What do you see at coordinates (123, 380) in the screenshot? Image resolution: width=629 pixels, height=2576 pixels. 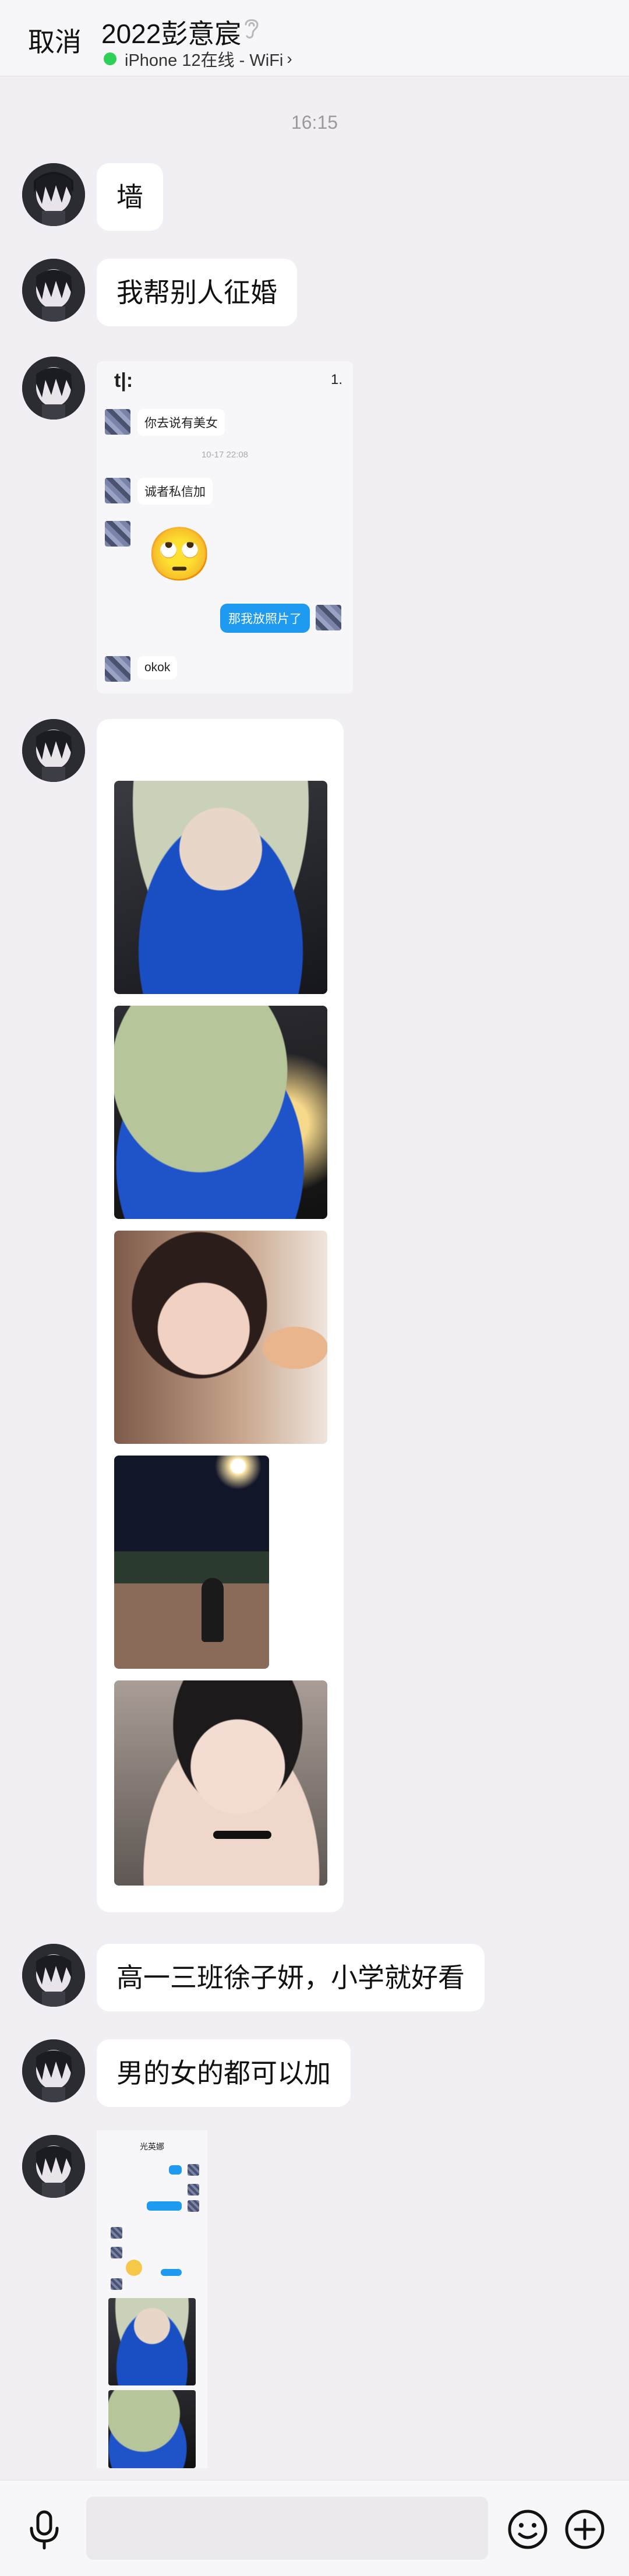 I see `screenshot-status-left: t|:` at bounding box center [123, 380].